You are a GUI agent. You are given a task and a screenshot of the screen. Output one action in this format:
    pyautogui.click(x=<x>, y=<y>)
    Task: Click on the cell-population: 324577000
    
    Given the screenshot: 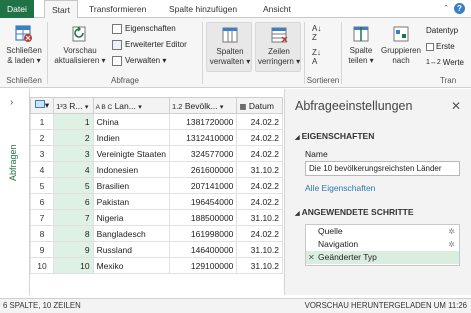 What is the action you would take?
    pyautogui.click(x=203, y=153)
    